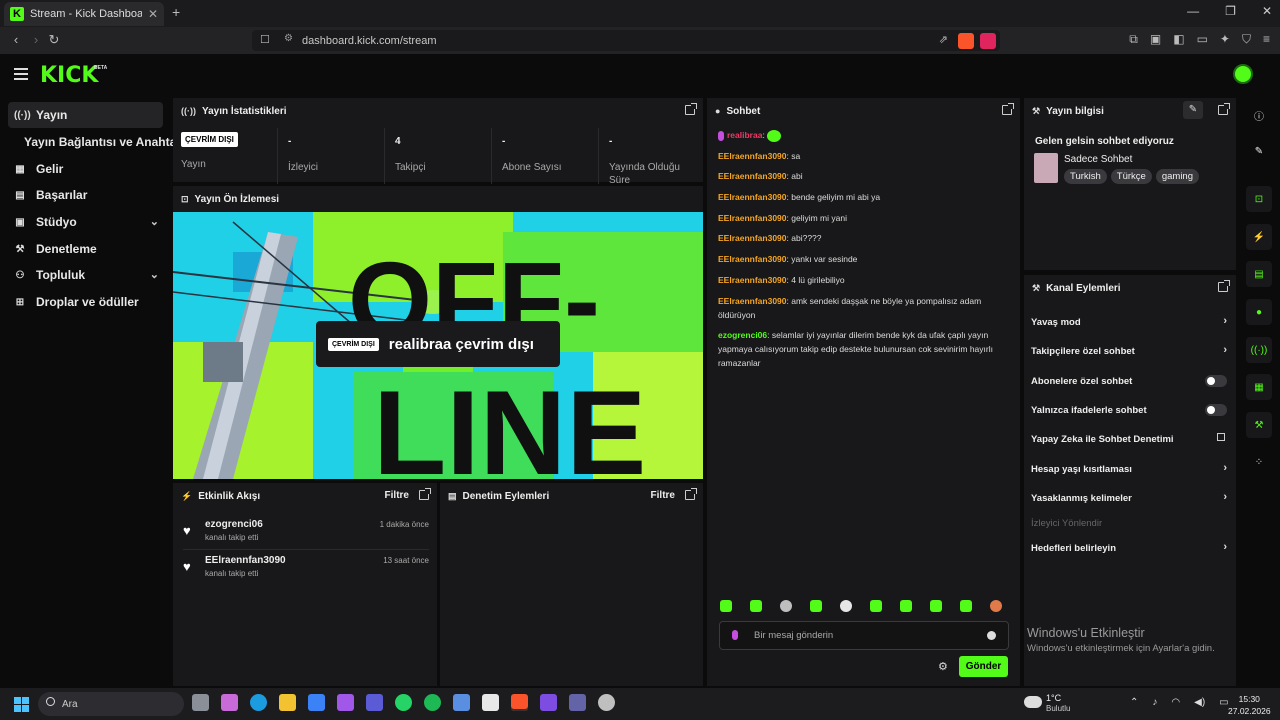 Image resolution: width=1280 pixels, height=720 pixels. What do you see at coordinates (21, 74) in the screenshot?
I see `hamburger-menu-icon` at bounding box center [21, 74].